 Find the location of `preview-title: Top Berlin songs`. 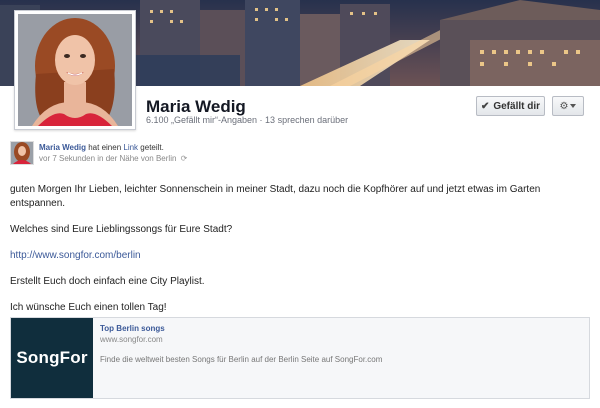

preview-title: Top Berlin songs is located at coordinates (132, 328).